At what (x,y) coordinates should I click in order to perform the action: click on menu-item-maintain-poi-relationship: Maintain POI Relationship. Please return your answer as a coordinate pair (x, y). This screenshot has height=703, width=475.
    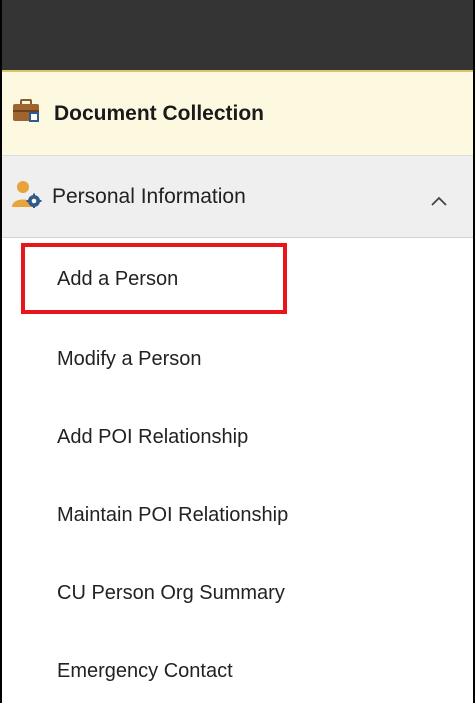
    Looking at the image, I should click on (237, 515).